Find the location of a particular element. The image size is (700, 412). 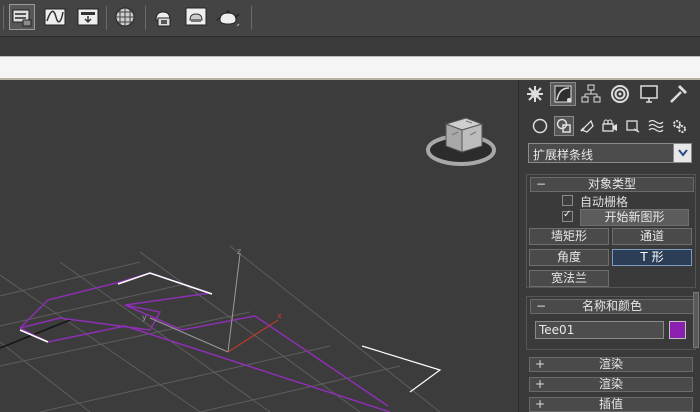

render-setup-button is located at coordinates (164, 17).